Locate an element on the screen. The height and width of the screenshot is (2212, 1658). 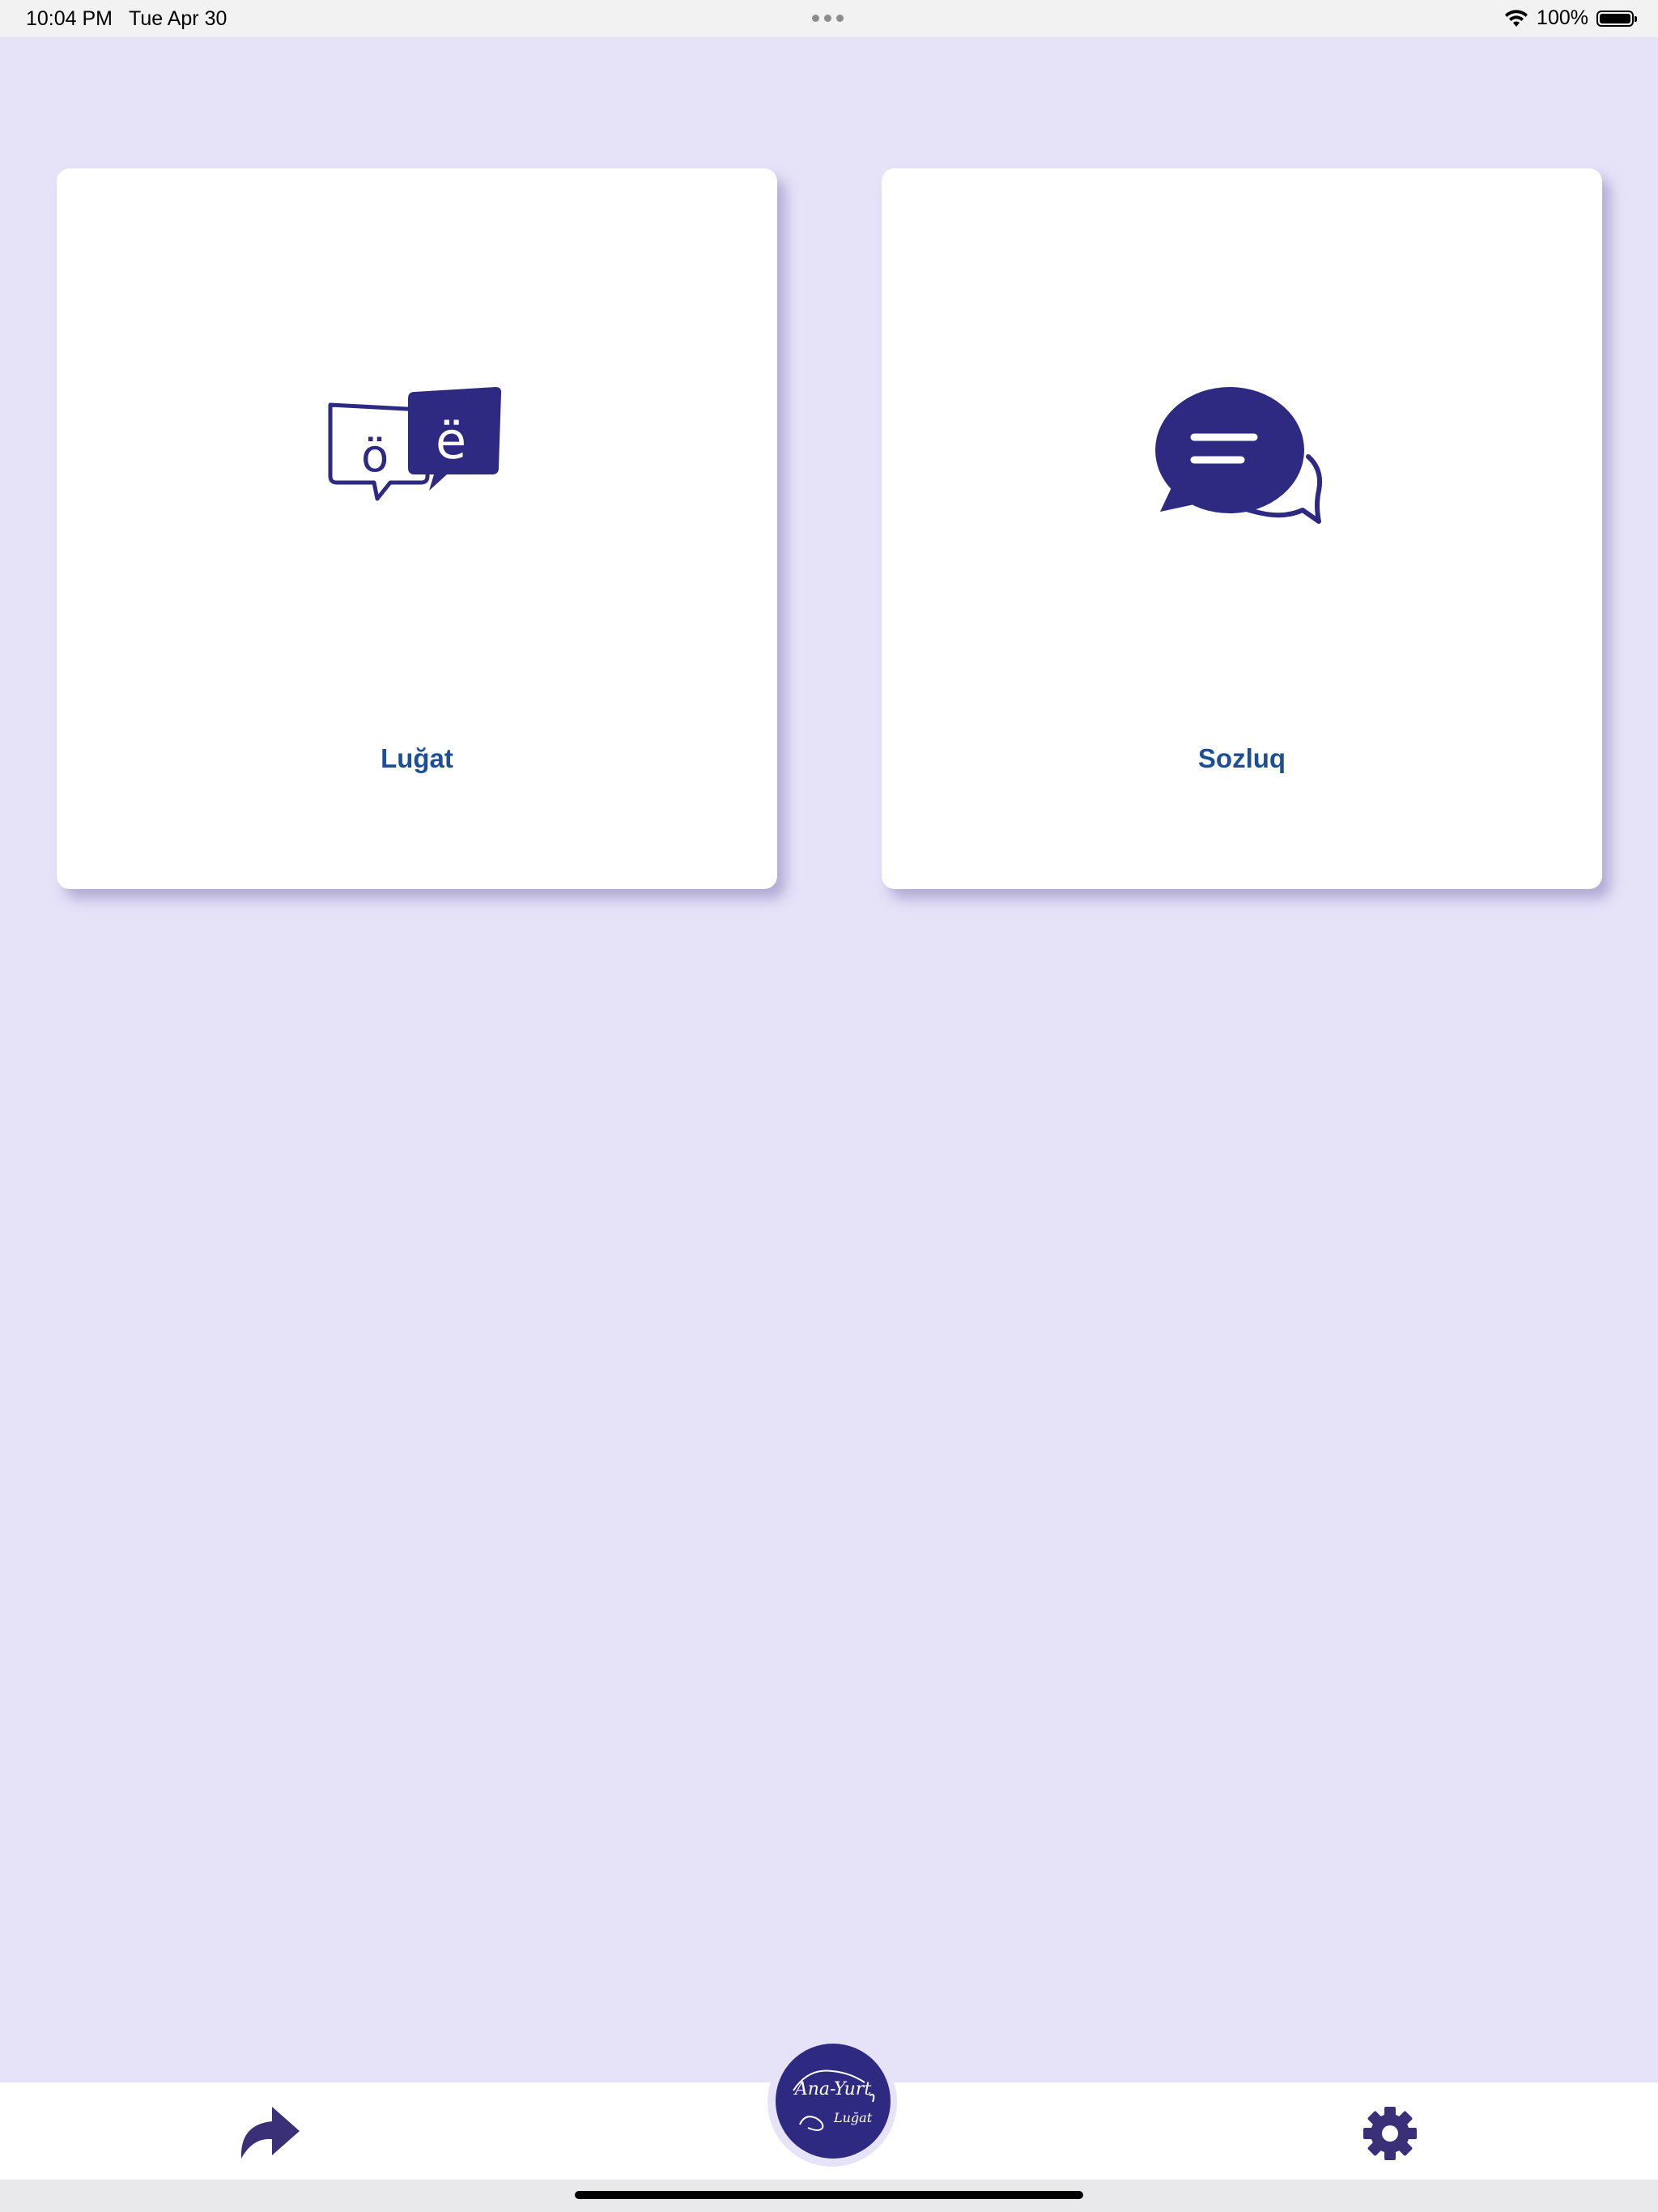
logo-title: Ana-Yurt is located at coordinates (833, 2089).